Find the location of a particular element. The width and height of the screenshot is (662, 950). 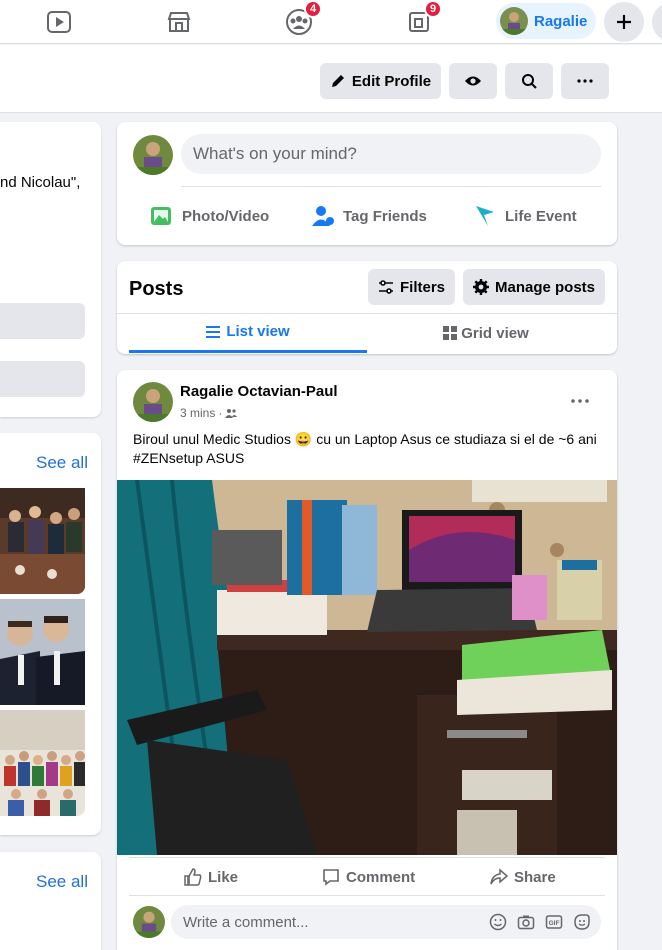

tag-friends-button: Tag Friends is located at coordinates (369, 216).